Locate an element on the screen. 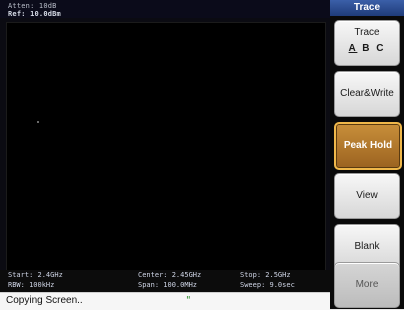 The height and width of the screenshot is (310, 404). clear-write-label: Clear&Write is located at coordinates (367, 93).